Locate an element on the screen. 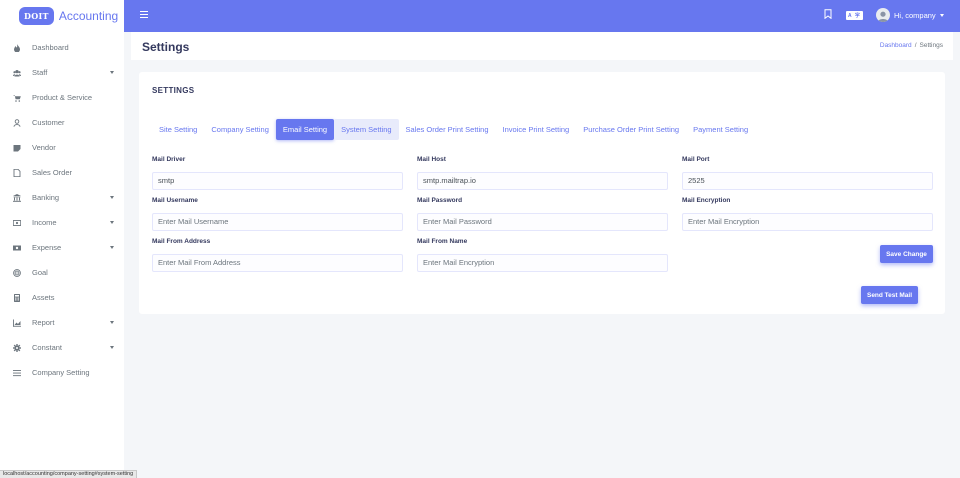  sidebar-item-sales-order: Sales Order is located at coordinates (62, 172).